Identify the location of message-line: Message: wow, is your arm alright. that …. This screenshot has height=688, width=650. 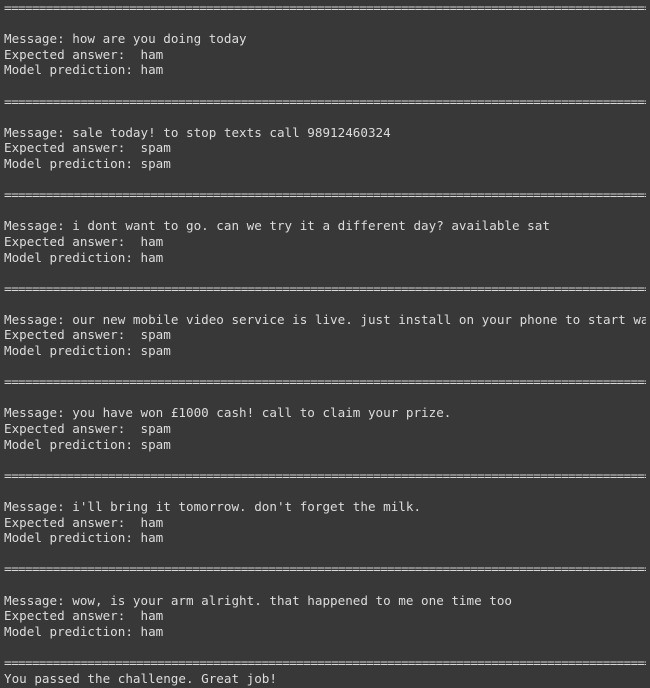
(325, 601).